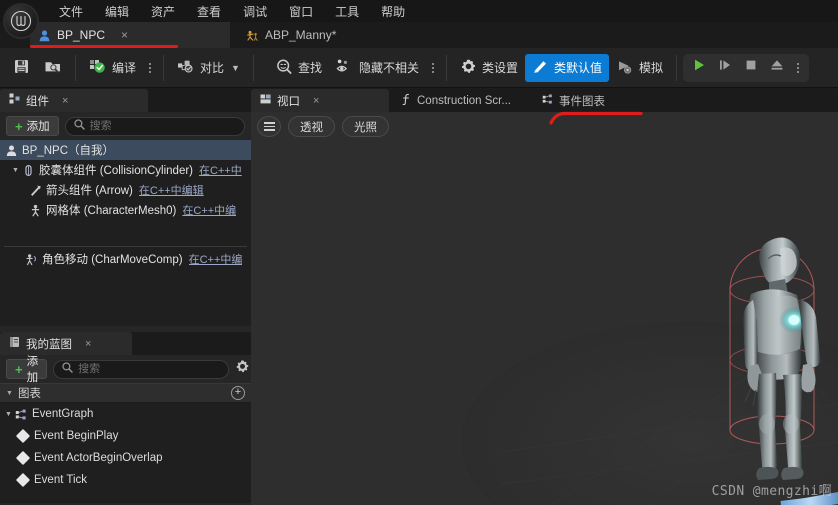  I want to click on menu-item-debug: 调试, so click(255, 11).